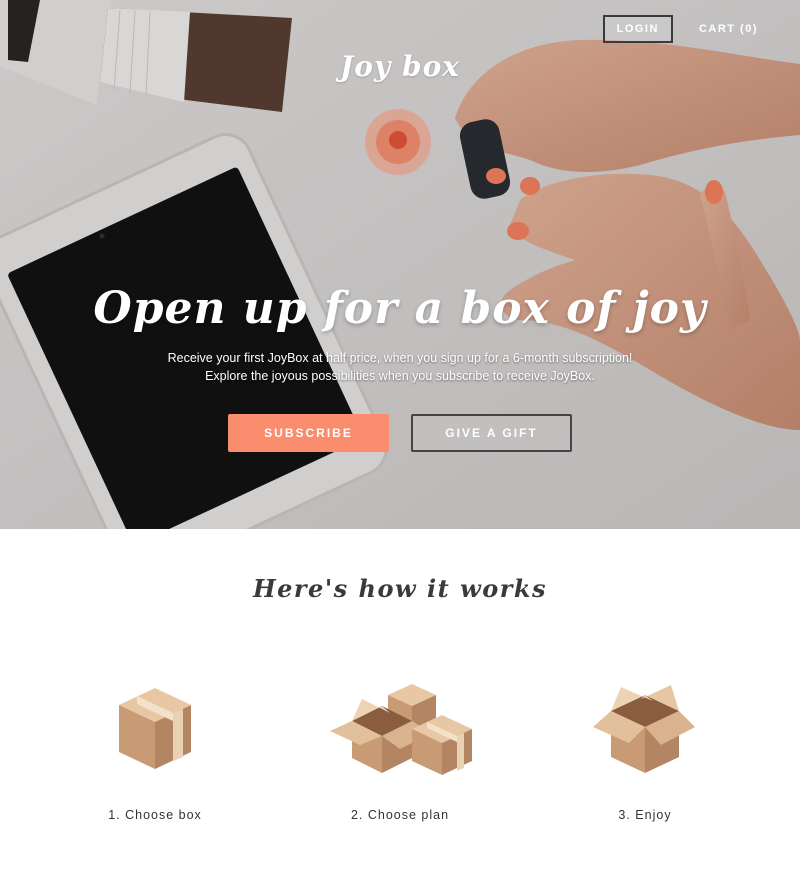 The image size is (800, 872). Describe the element at coordinates (308, 433) in the screenshot. I see `subscribe-button: SUBSCRIBE` at that location.